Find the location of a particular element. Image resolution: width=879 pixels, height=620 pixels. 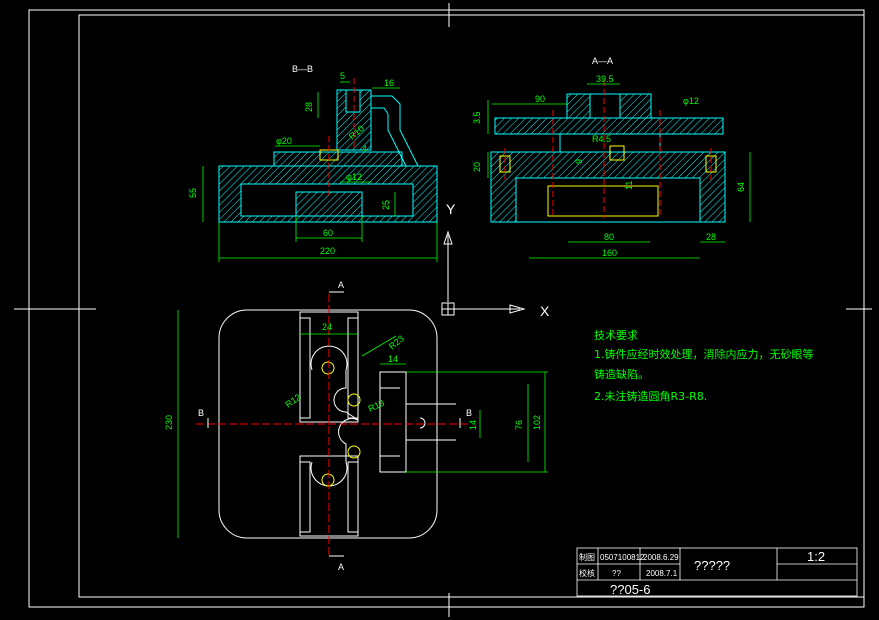

notes-line2: 2.未注铸造圆角R3-R8. is located at coordinates (650, 396).